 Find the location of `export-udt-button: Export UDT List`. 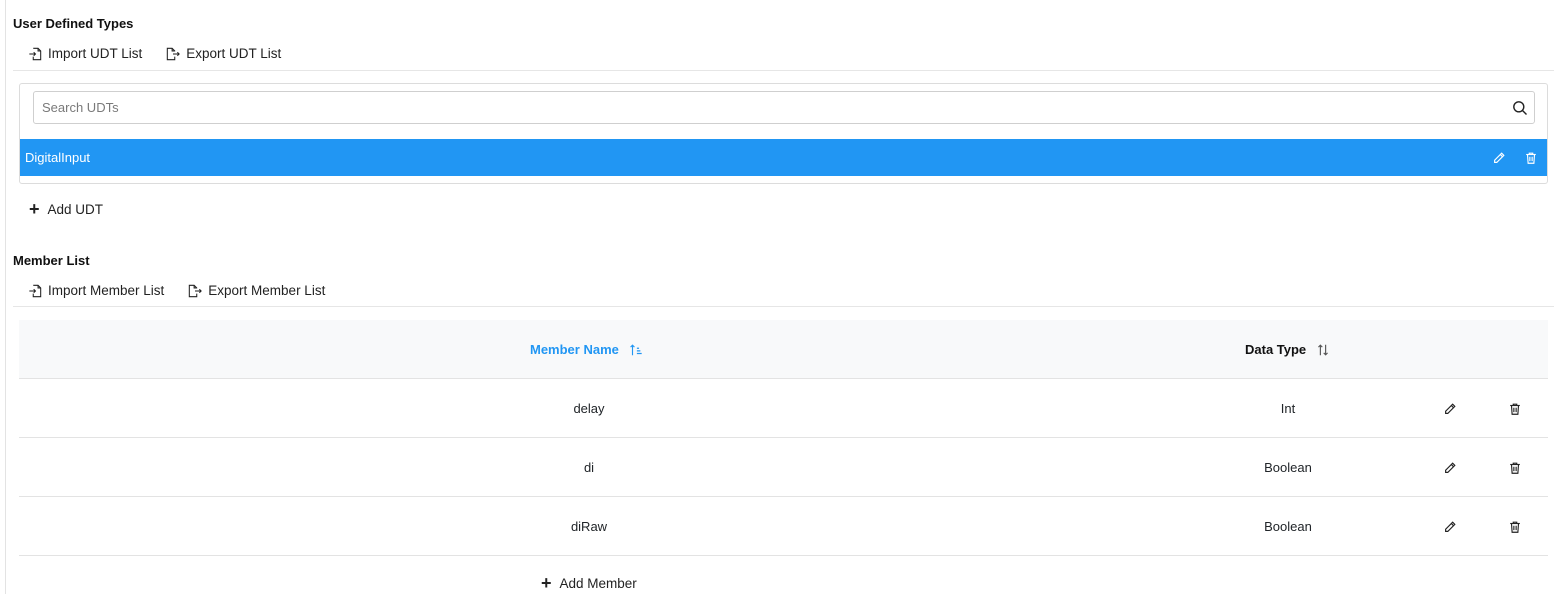

export-udt-button: Export UDT List is located at coordinates (223, 53).